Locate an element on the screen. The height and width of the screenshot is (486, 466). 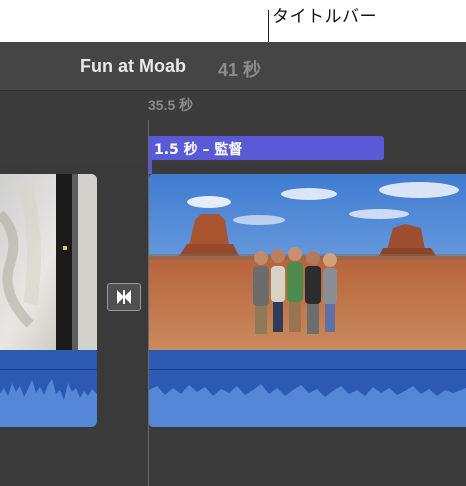
title-bar-label: 1.5 秒 – 監督 is located at coordinates (198, 150).